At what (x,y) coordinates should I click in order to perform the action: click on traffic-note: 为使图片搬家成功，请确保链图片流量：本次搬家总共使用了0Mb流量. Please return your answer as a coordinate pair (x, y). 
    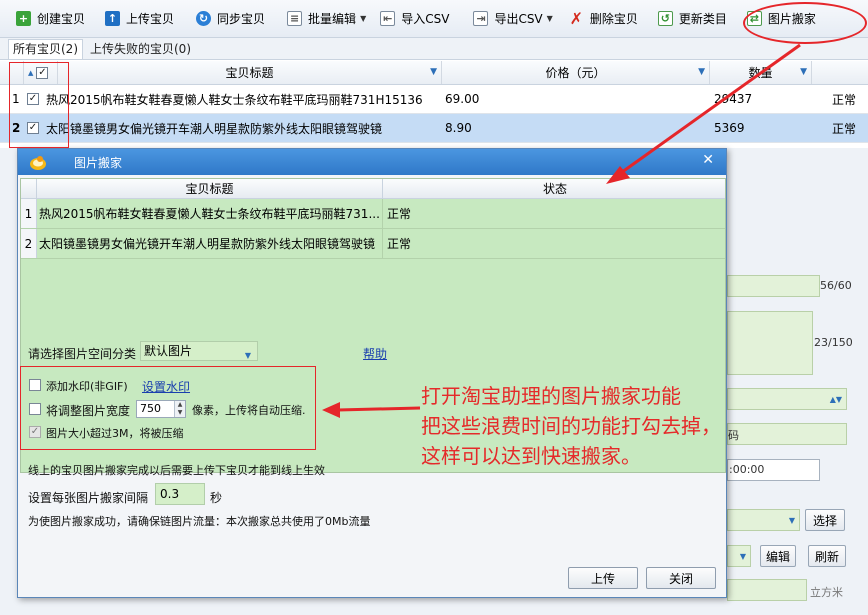
    Looking at the image, I should click on (199, 521).